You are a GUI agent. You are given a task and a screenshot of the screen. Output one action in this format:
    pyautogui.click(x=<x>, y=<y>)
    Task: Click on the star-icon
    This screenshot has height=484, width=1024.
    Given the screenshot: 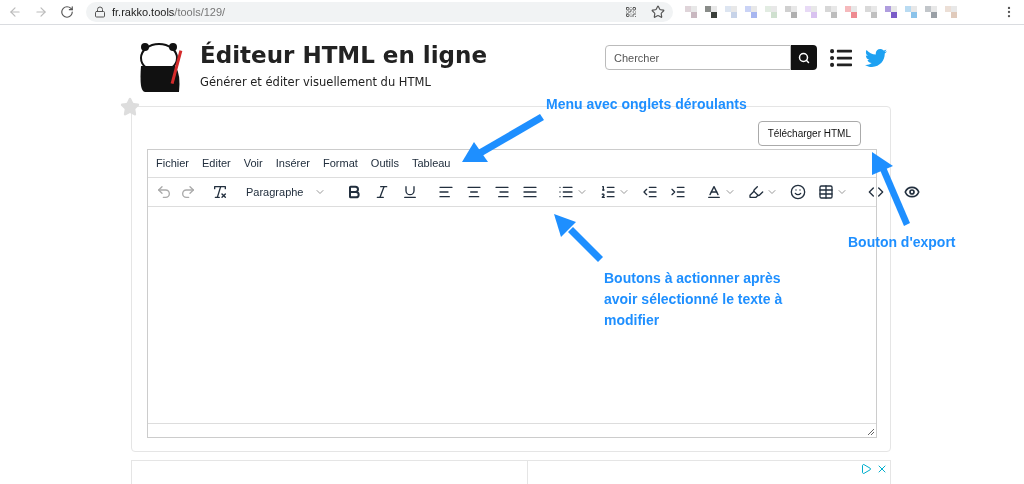 What is the action you would take?
    pyautogui.click(x=130, y=107)
    